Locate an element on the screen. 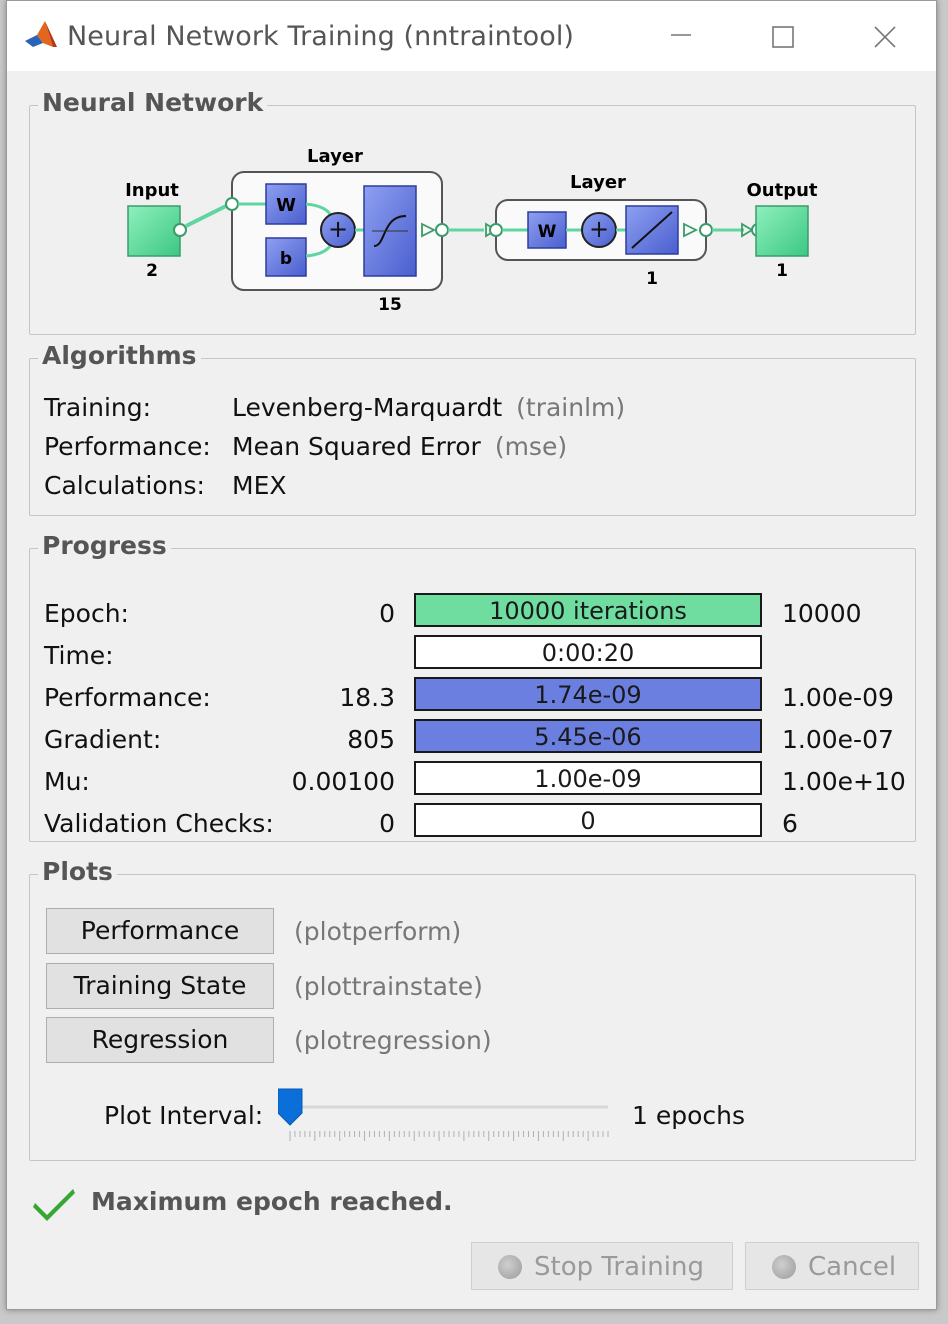 This screenshot has width=948, height=1324. output-layer-label: Layer is located at coordinates (598, 182).